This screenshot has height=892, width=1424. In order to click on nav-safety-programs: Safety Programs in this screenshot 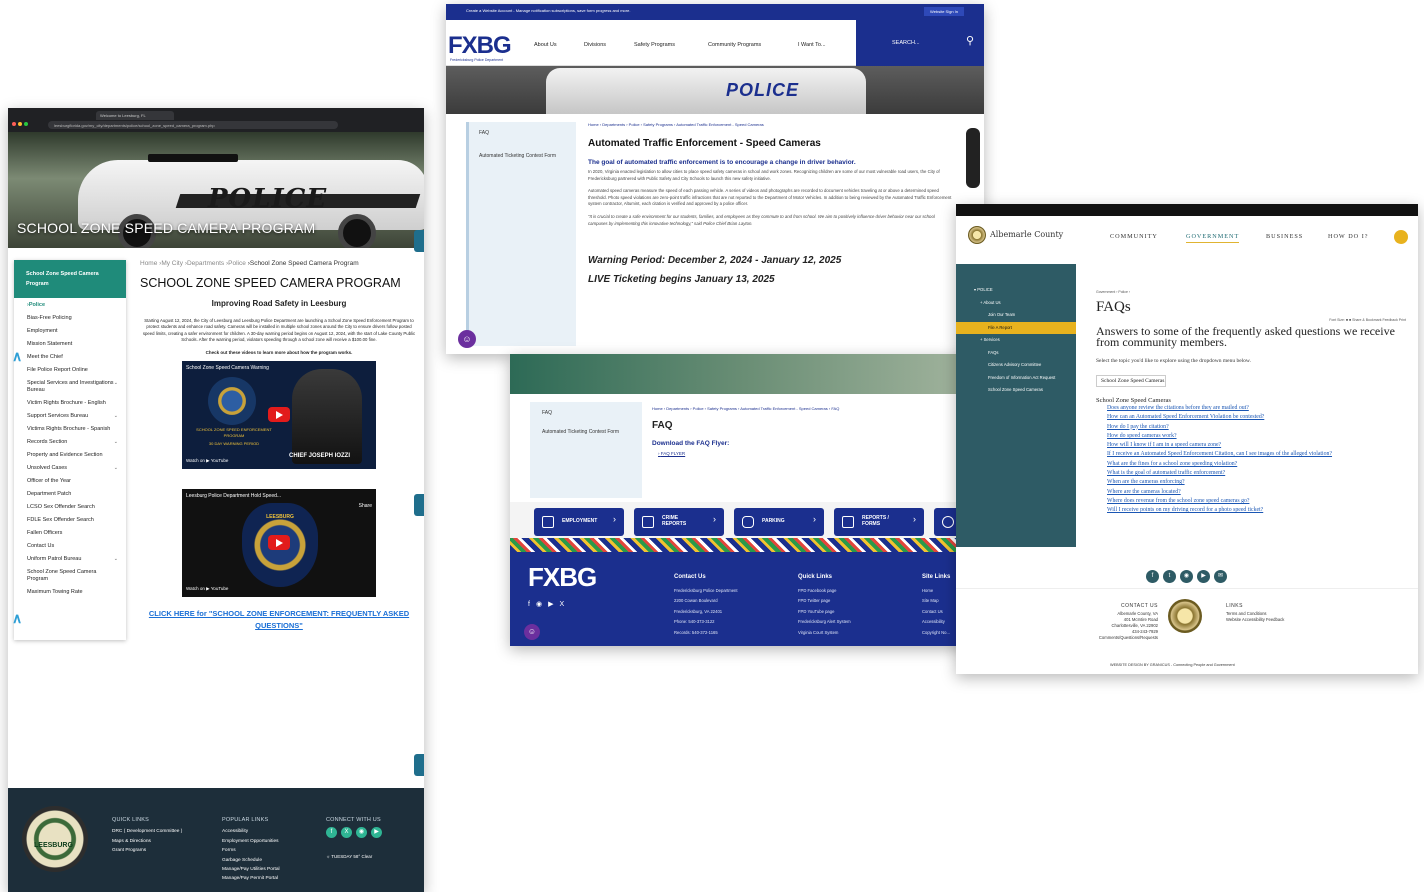, I will do `click(654, 45)`.